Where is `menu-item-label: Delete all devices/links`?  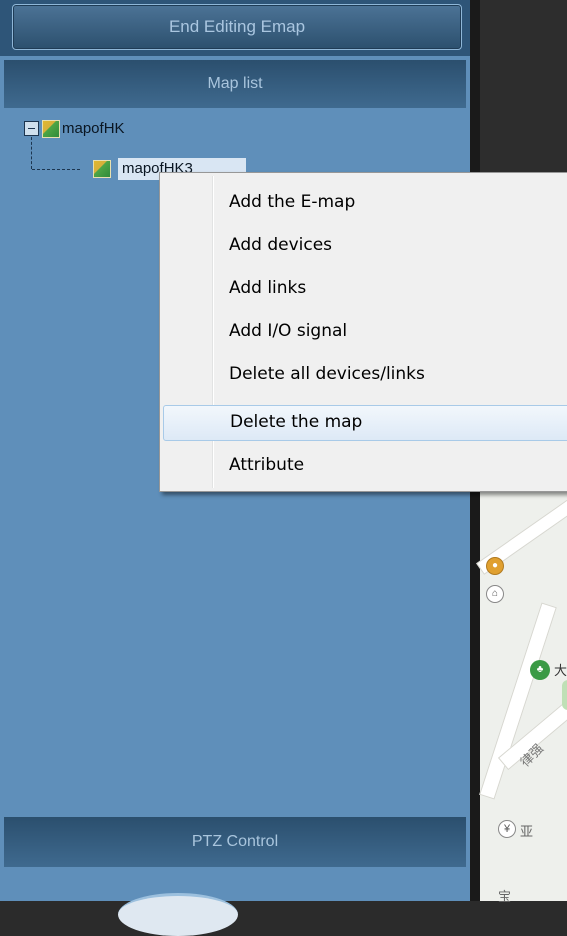
menu-item-label: Delete all devices/links is located at coordinates (327, 374).